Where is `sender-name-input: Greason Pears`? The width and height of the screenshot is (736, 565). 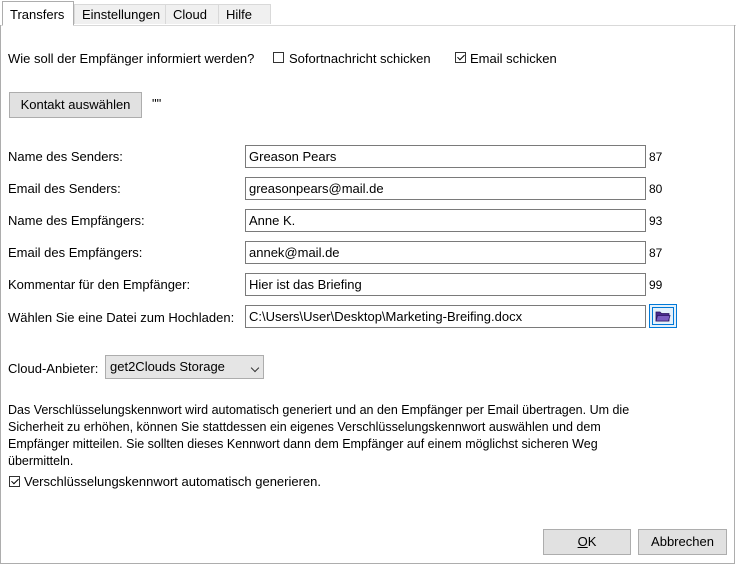
sender-name-input: Greason Pears is located at coordinates (445, 156).